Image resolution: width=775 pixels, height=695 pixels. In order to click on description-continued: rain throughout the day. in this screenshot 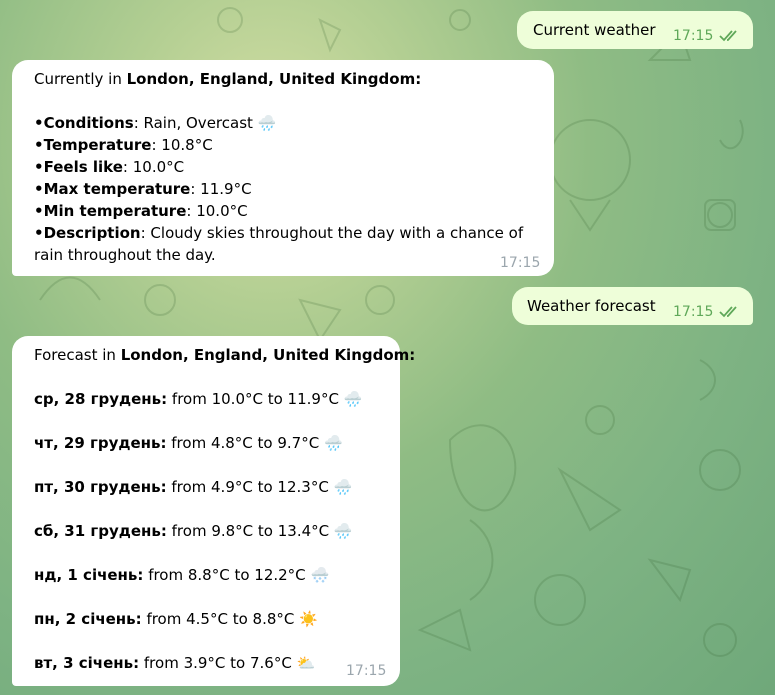, I will do `click(125, 255)`.